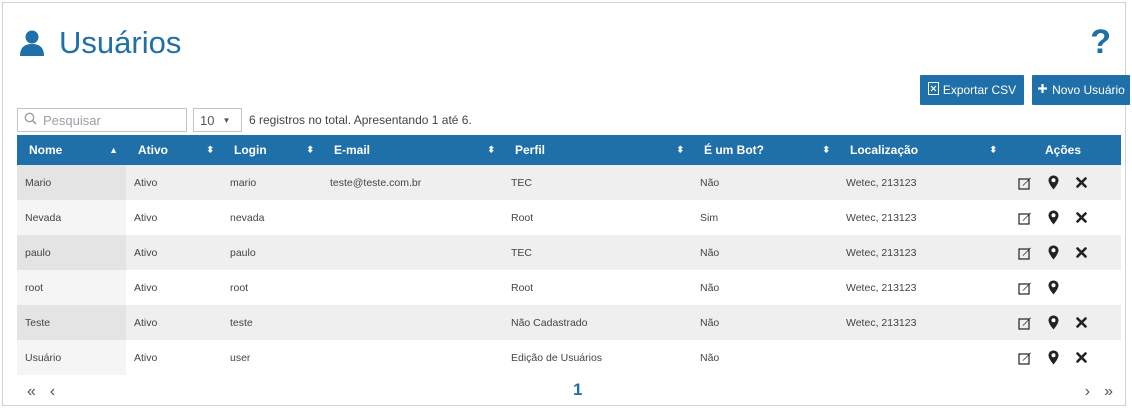 This screenshot has width=1132, height=410. Describe the element at coordinates (569, 392) in the screenshot. I see `pagination: « ‹ 1 › »` at that location.